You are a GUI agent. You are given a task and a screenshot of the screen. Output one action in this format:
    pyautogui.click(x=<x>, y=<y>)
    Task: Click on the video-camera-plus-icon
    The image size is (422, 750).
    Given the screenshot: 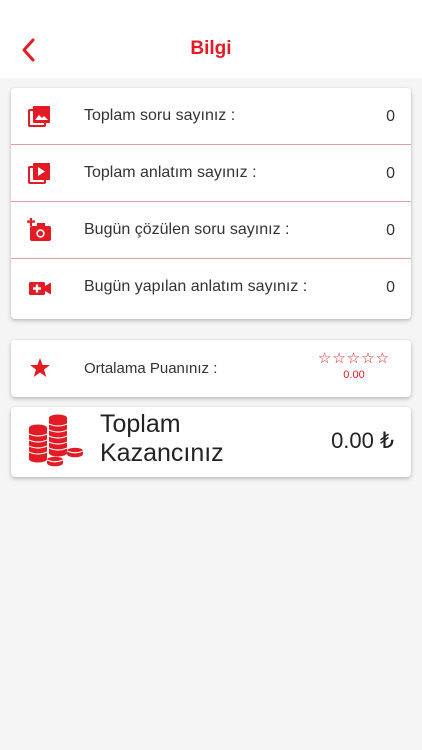 What is the action you would take?
    pyautogui.click(x=40, y=288)
    